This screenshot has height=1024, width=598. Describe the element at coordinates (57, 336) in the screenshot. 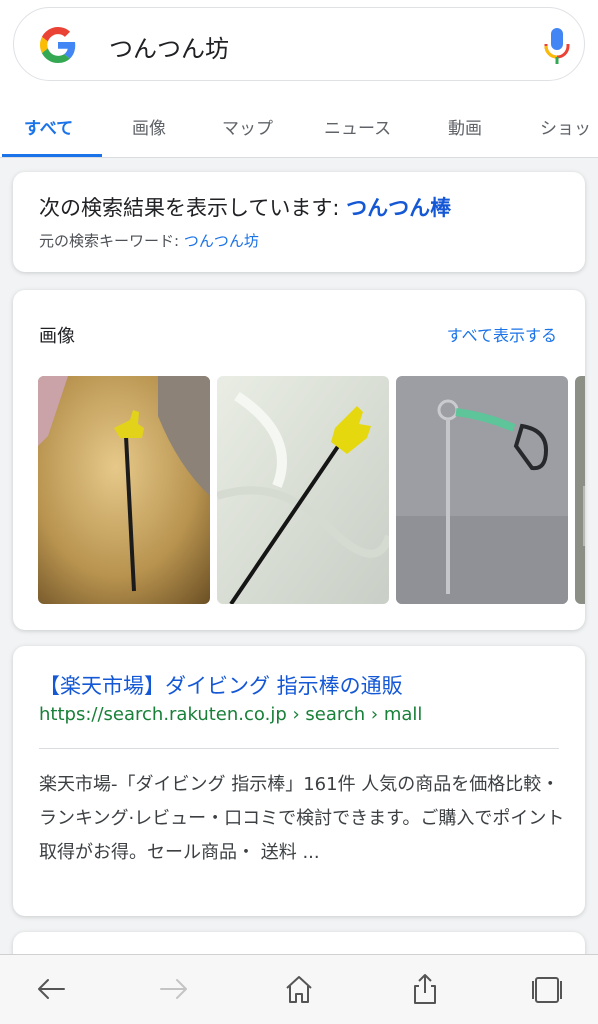

I see `images-section-title: 画像` at that location.